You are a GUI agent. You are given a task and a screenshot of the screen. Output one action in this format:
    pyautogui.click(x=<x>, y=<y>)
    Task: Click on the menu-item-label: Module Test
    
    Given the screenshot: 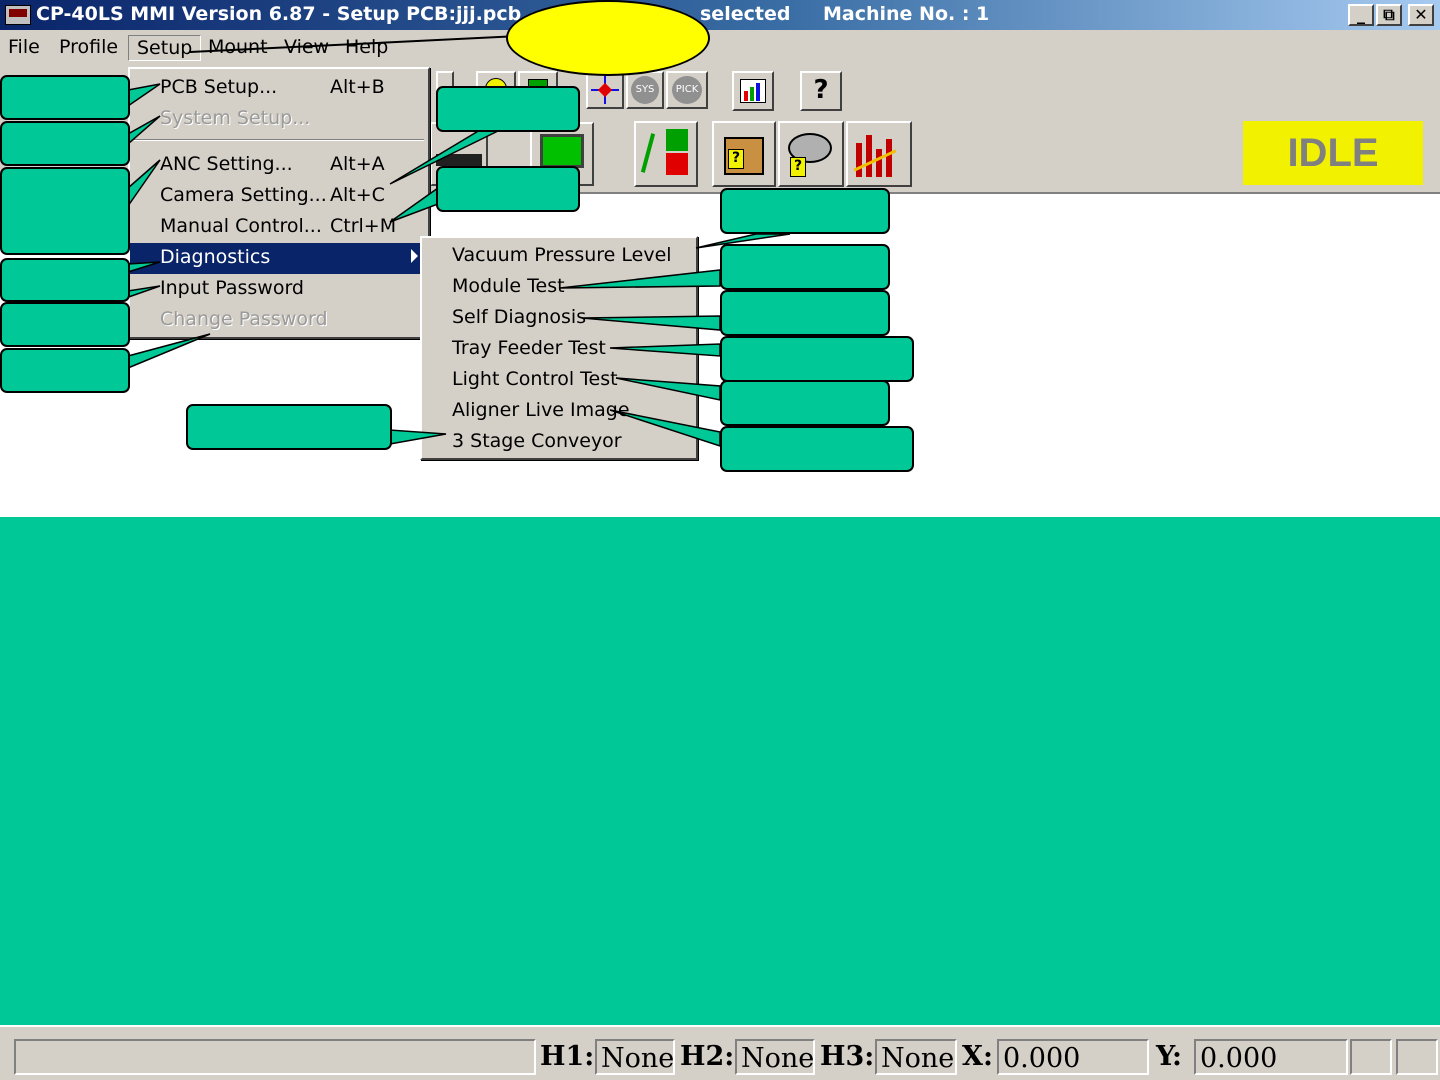 What is the action you would take?
    pyautogui.click(x=508, y=286)
    